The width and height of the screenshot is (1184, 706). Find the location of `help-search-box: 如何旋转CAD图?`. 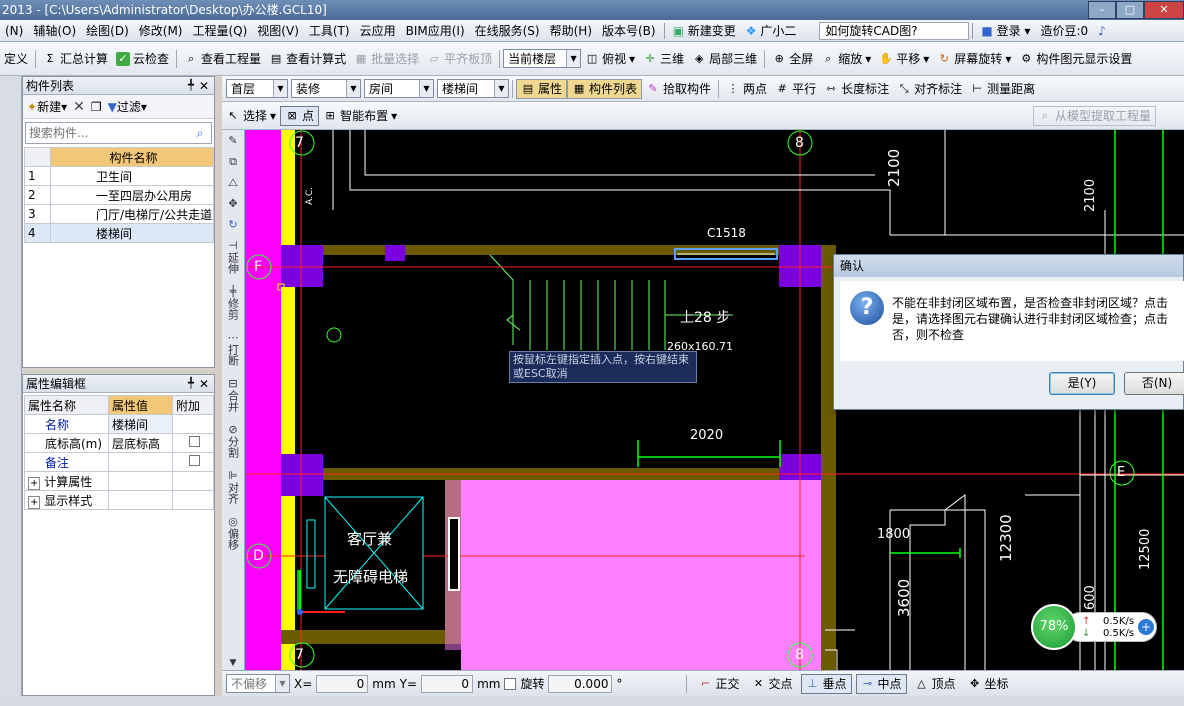

help-search-box: 如何旋转CAD图? is located at coordinates (894, 30).